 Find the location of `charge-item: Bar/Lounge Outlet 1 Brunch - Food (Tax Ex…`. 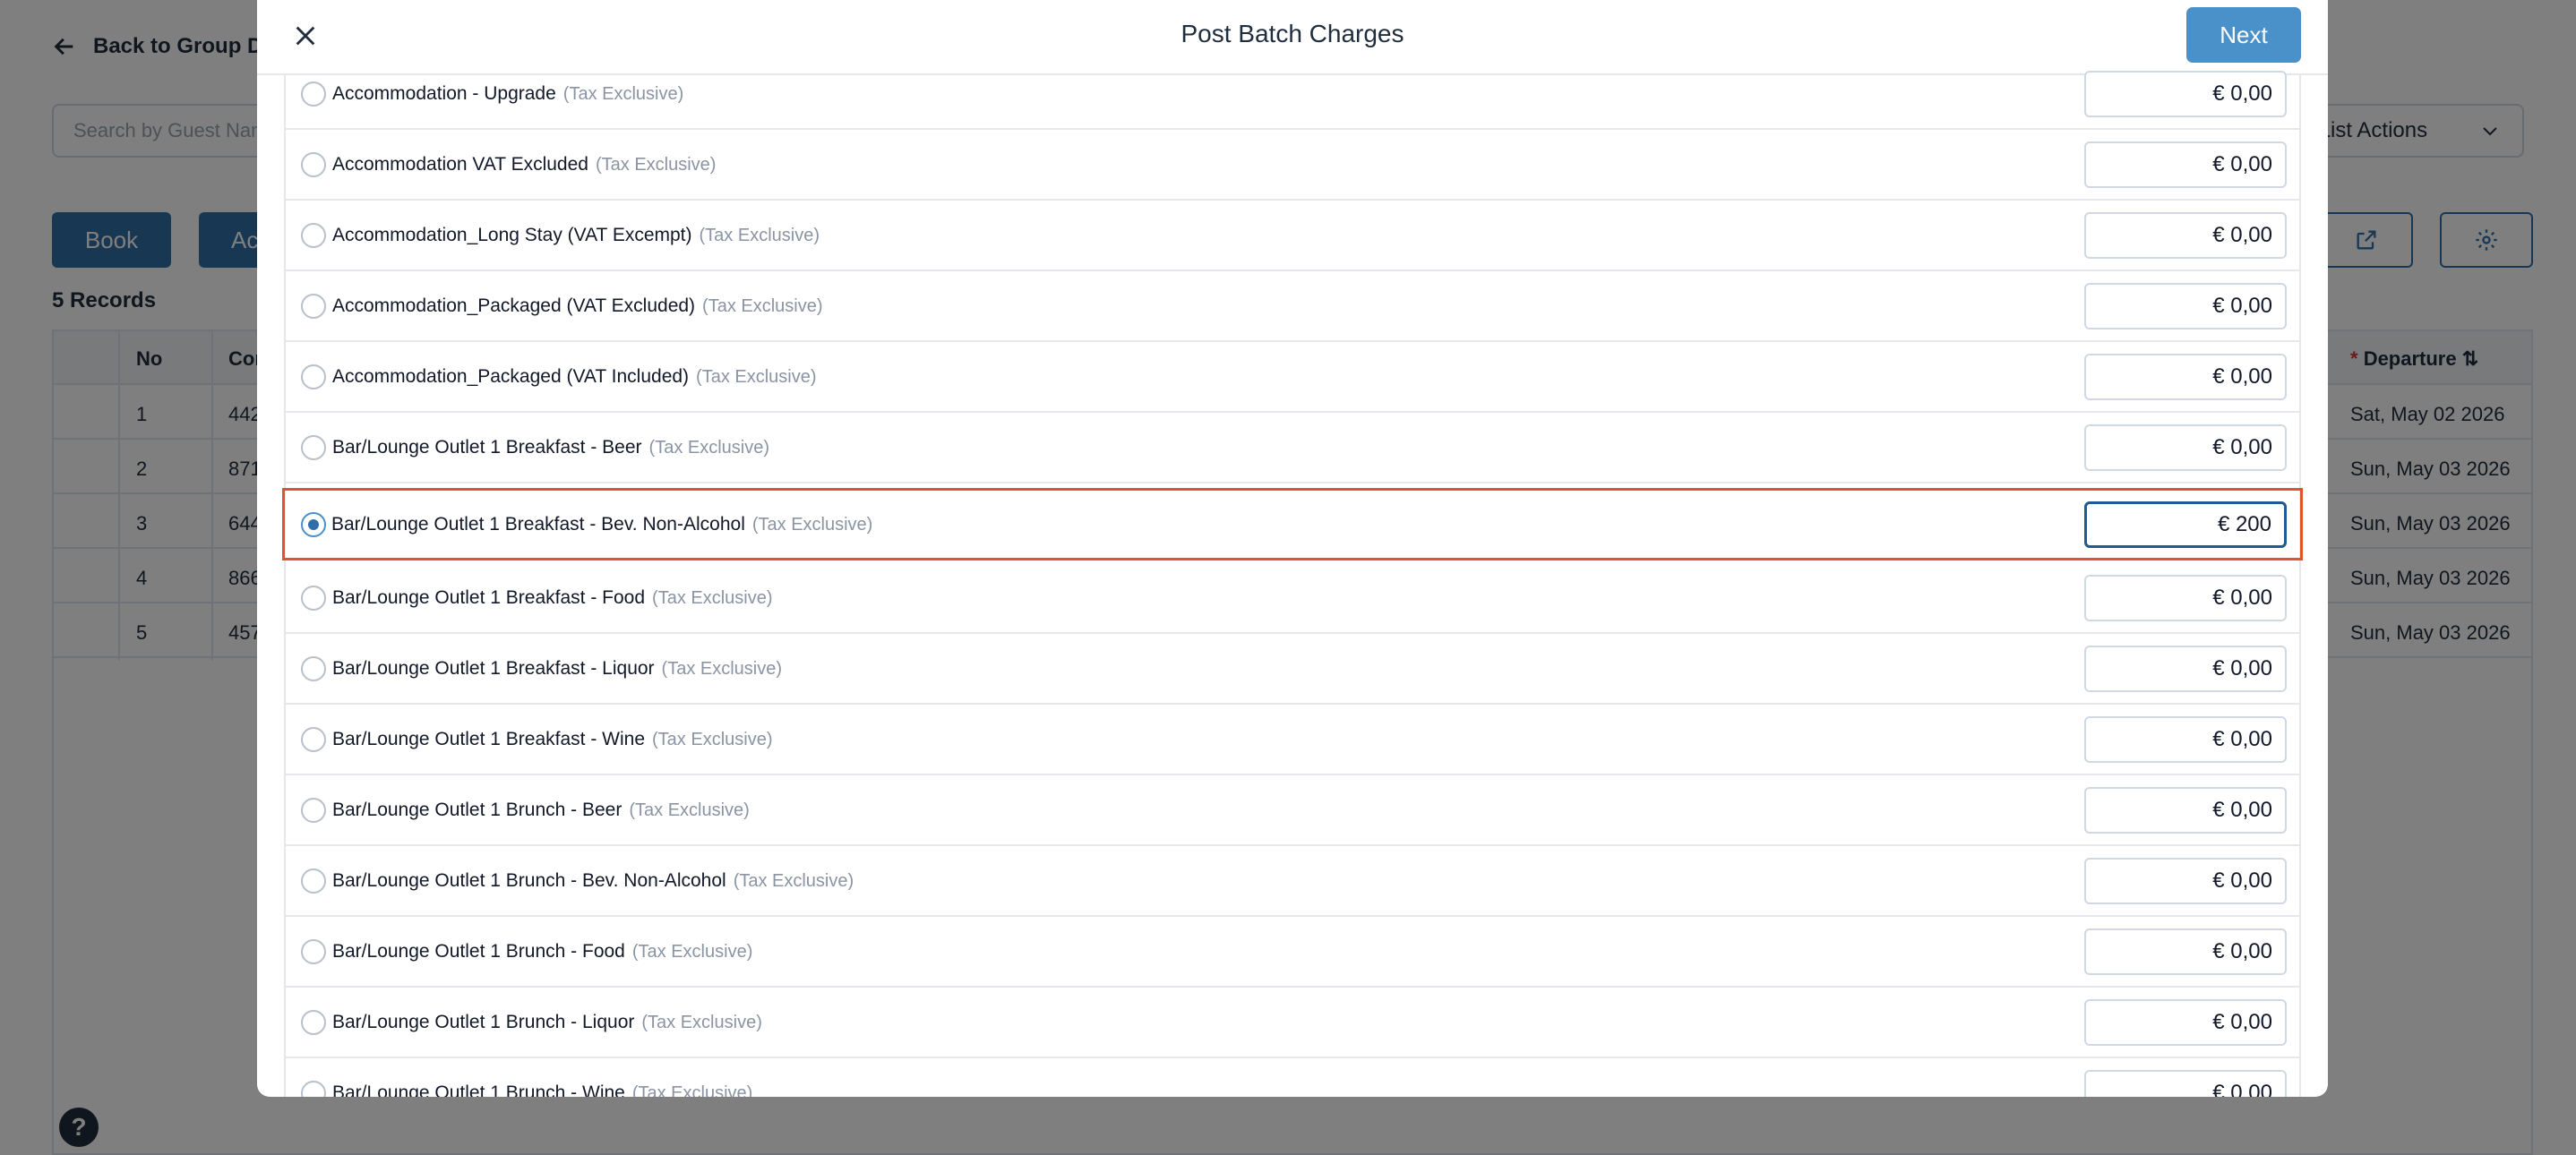

charge-item: Bar/Lounge Outlet 1 Brunch - Food (Tax Ex… is located at coordinates (1292, 952).